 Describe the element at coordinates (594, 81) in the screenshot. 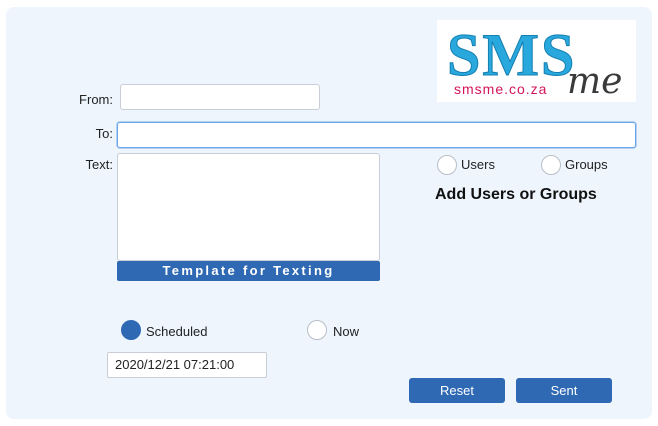

I see `logo-script-text: me` at that location.